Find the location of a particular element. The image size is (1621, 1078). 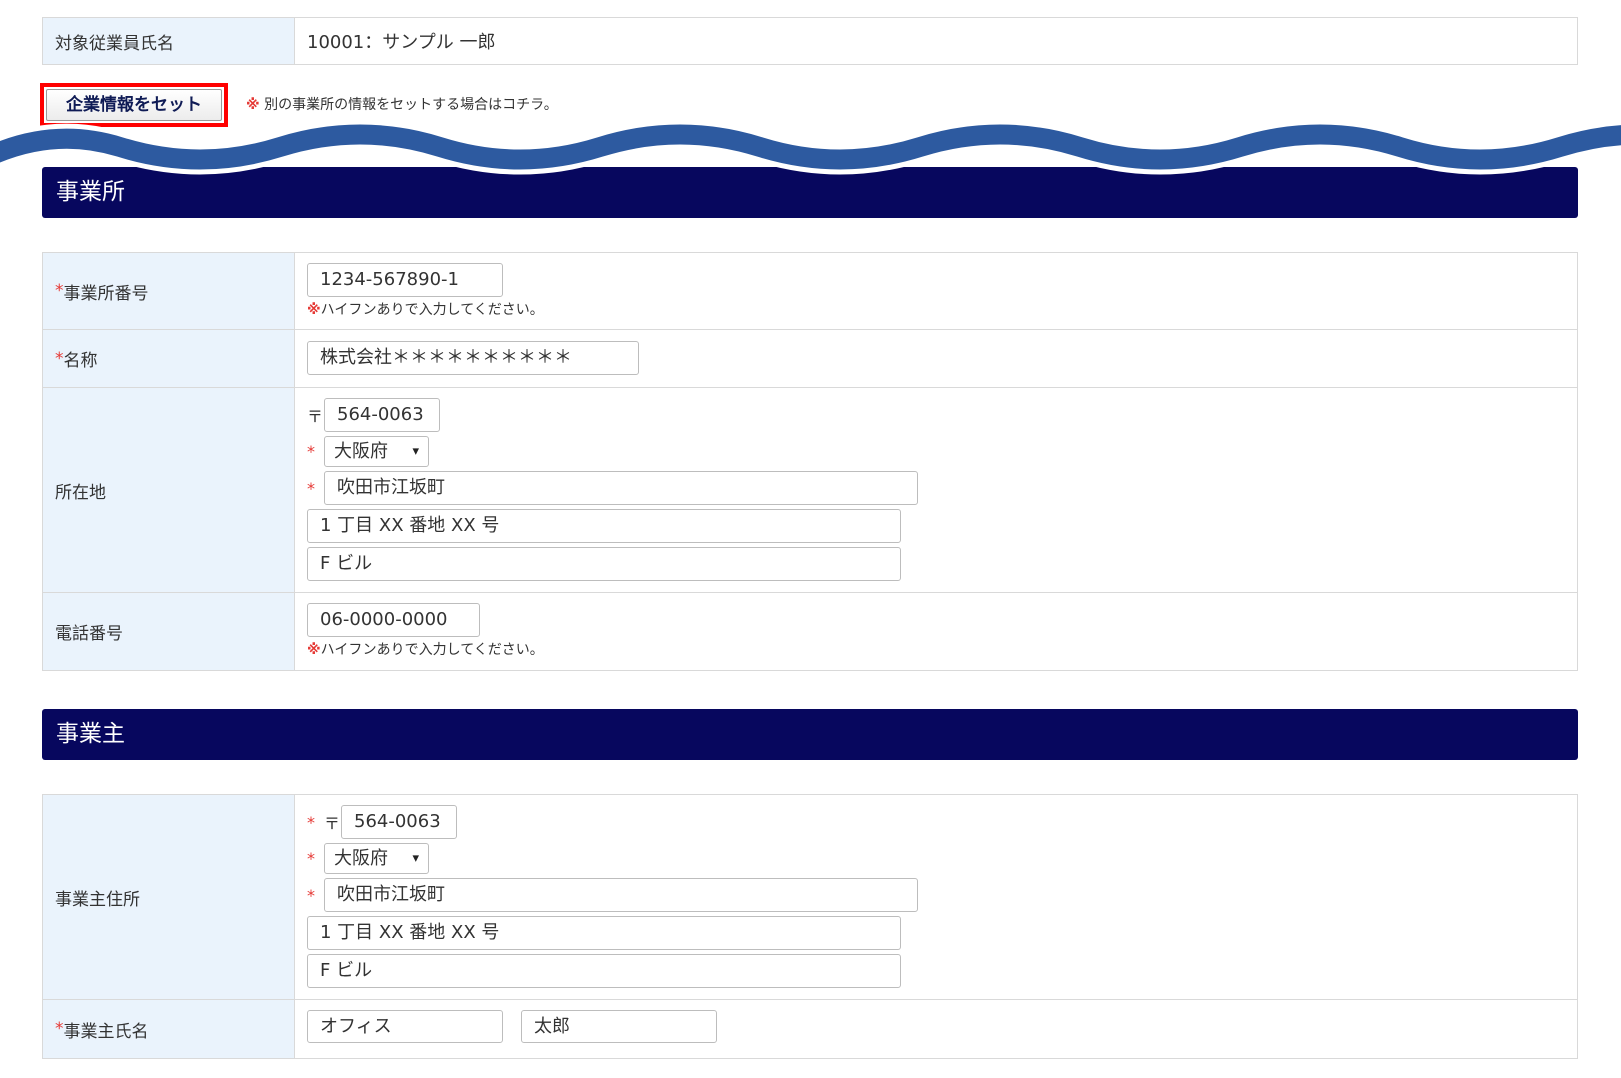

phone-note: ※ハイフンありで入力してください。 is located at coordinates (936, 649).